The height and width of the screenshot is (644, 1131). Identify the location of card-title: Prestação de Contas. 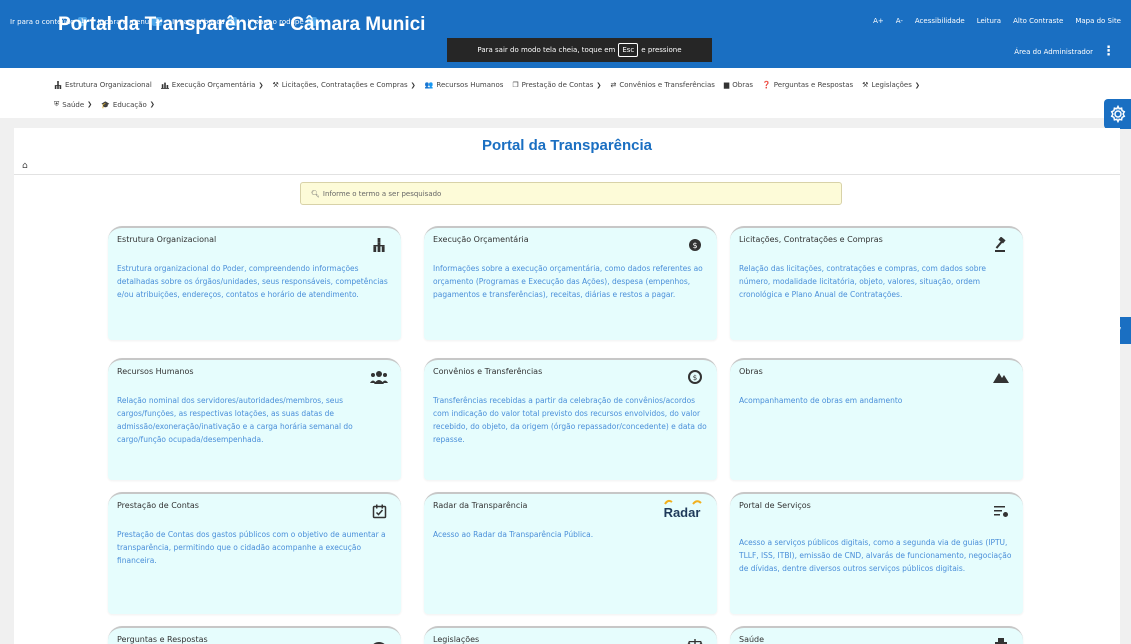
(158, 505).